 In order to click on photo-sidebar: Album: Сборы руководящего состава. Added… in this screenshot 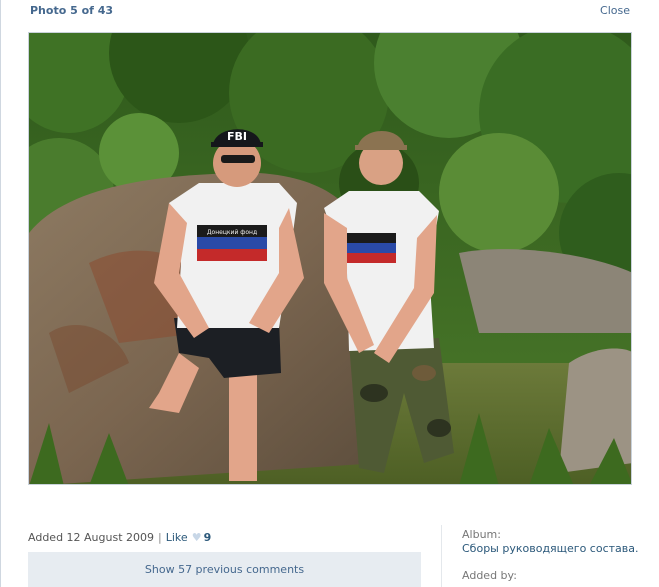, I will do `click(552, 555)`.